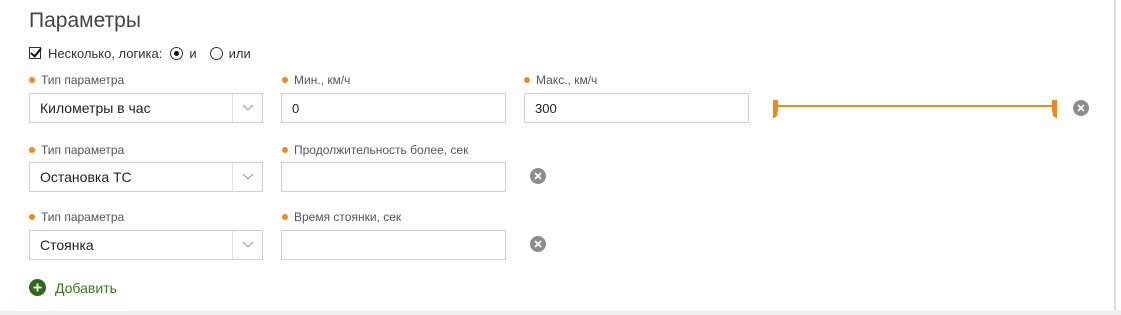 The image size is (1121, 315). I want to click on max-speed-input, so click(636, 108).